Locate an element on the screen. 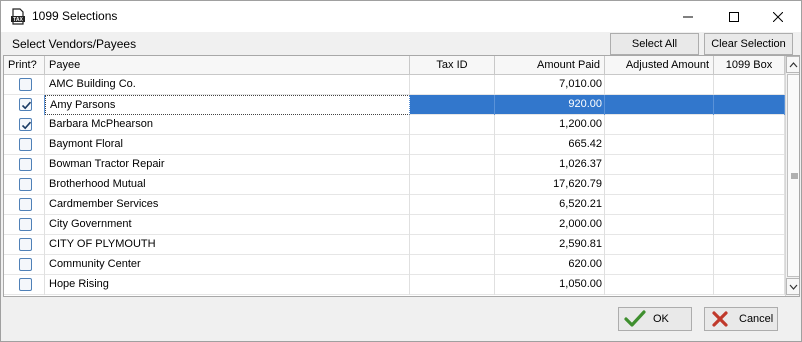 Image resolution: width=802 pixels, height=342 pixels. scroll-up-button is located at coordinates (792, 64).